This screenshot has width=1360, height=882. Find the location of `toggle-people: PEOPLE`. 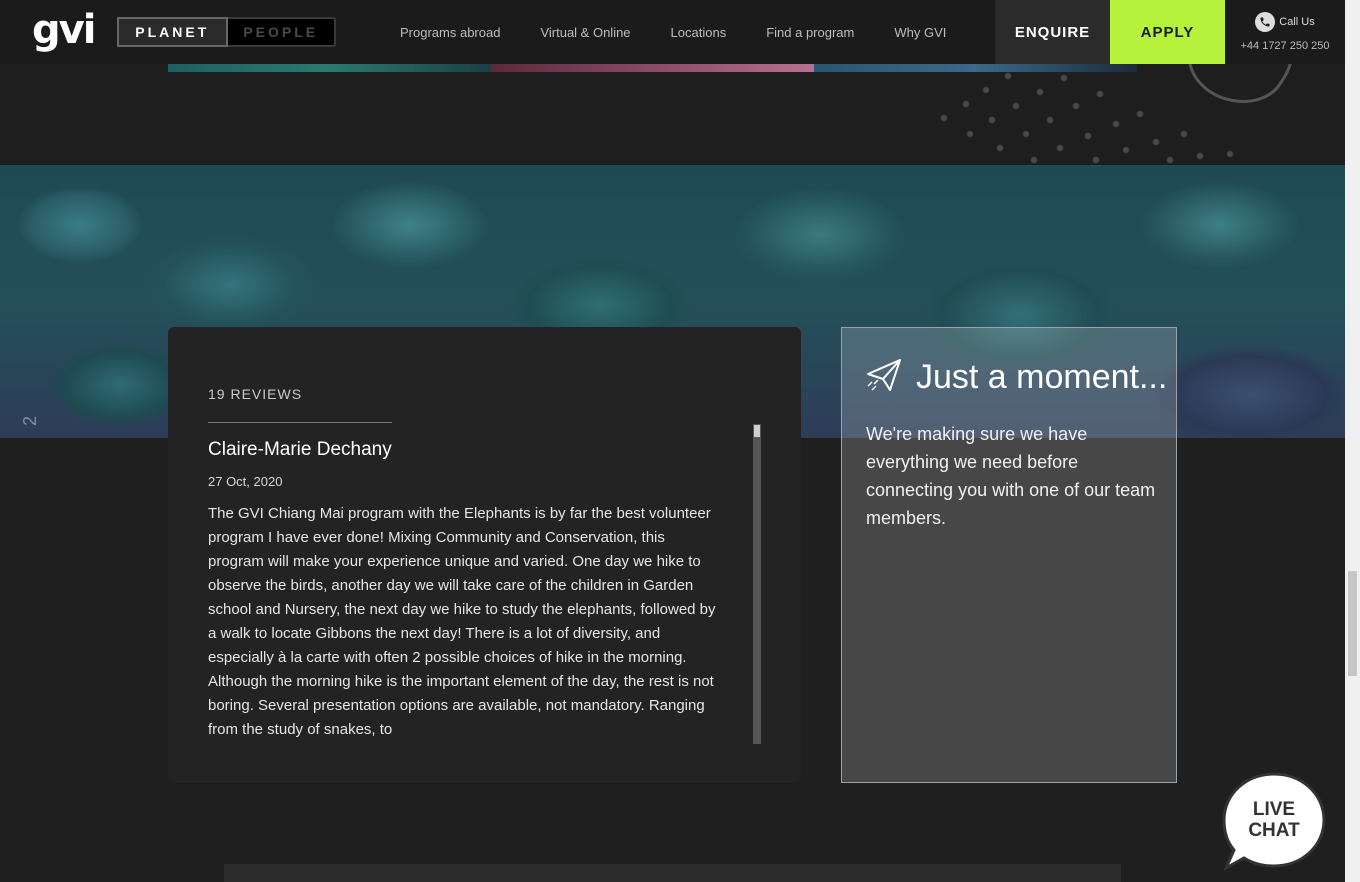

toggle-people: PEOPLE is located at coordinates (281, 32).